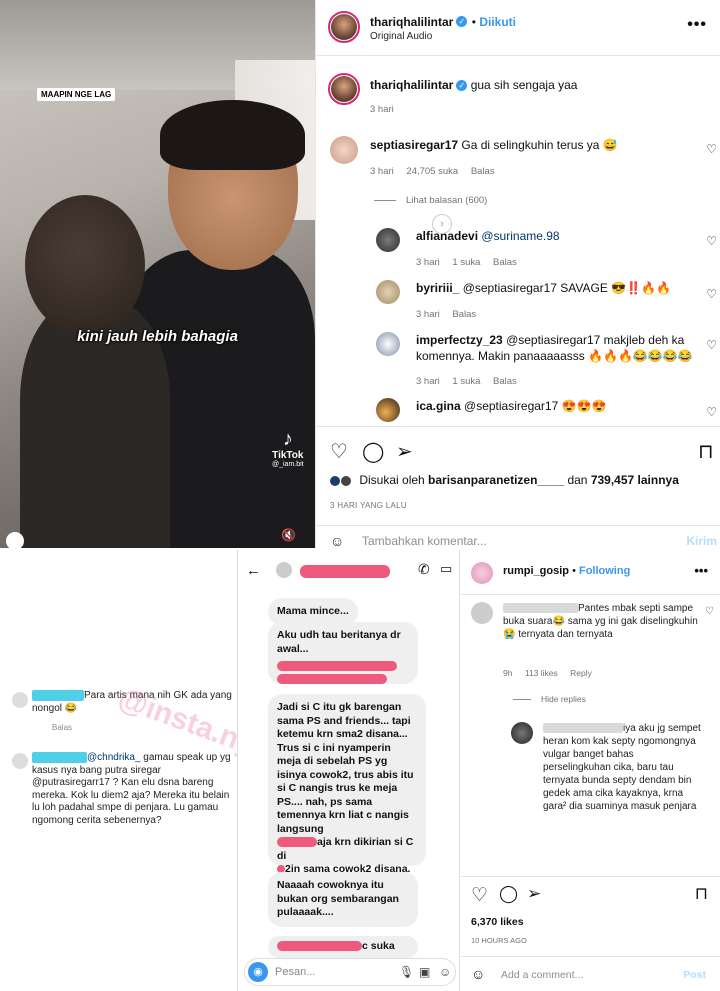 This screenshot has height=991, width=720. I want to click on post-comment-button: Post, so click(694, 975).